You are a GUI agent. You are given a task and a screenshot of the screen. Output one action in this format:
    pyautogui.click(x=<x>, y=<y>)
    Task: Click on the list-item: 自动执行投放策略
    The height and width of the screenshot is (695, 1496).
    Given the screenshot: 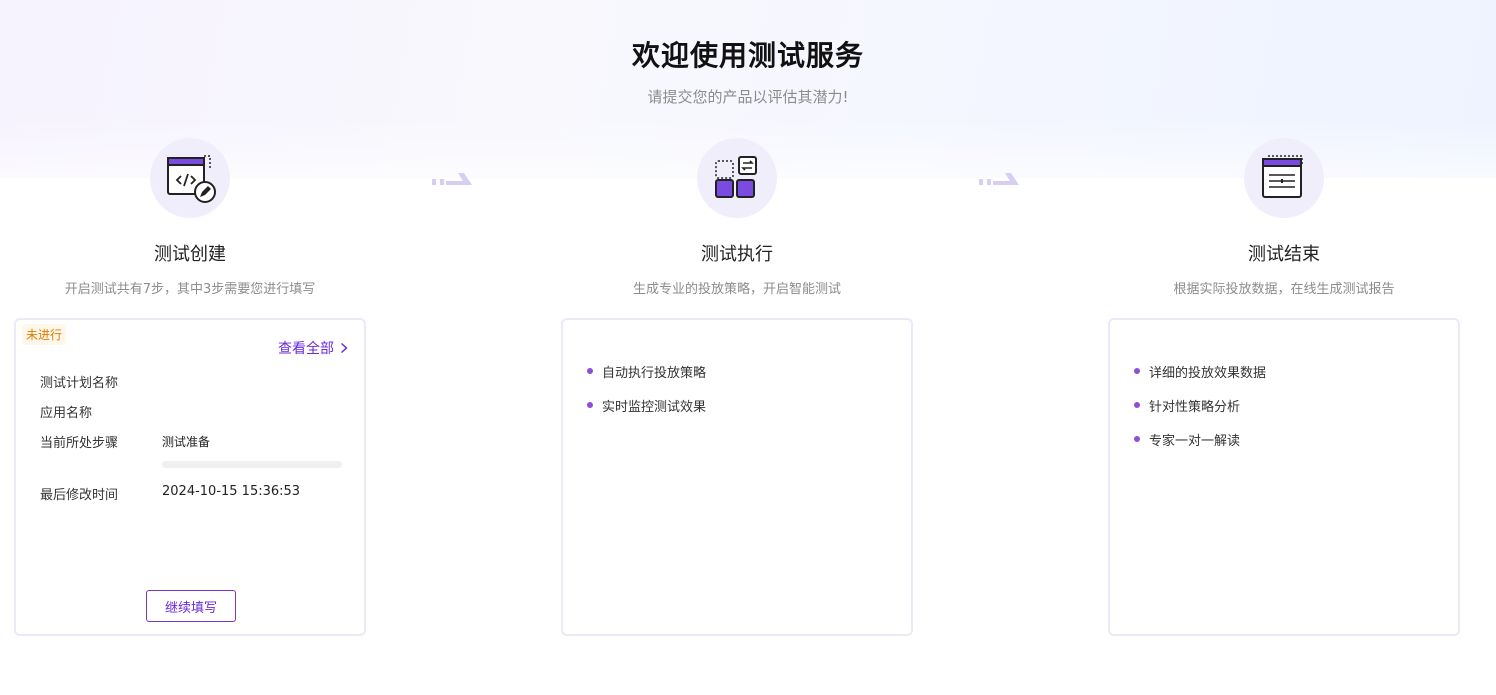 What is the action you would take?
    pyautogui.click(x=646, y=371)
    